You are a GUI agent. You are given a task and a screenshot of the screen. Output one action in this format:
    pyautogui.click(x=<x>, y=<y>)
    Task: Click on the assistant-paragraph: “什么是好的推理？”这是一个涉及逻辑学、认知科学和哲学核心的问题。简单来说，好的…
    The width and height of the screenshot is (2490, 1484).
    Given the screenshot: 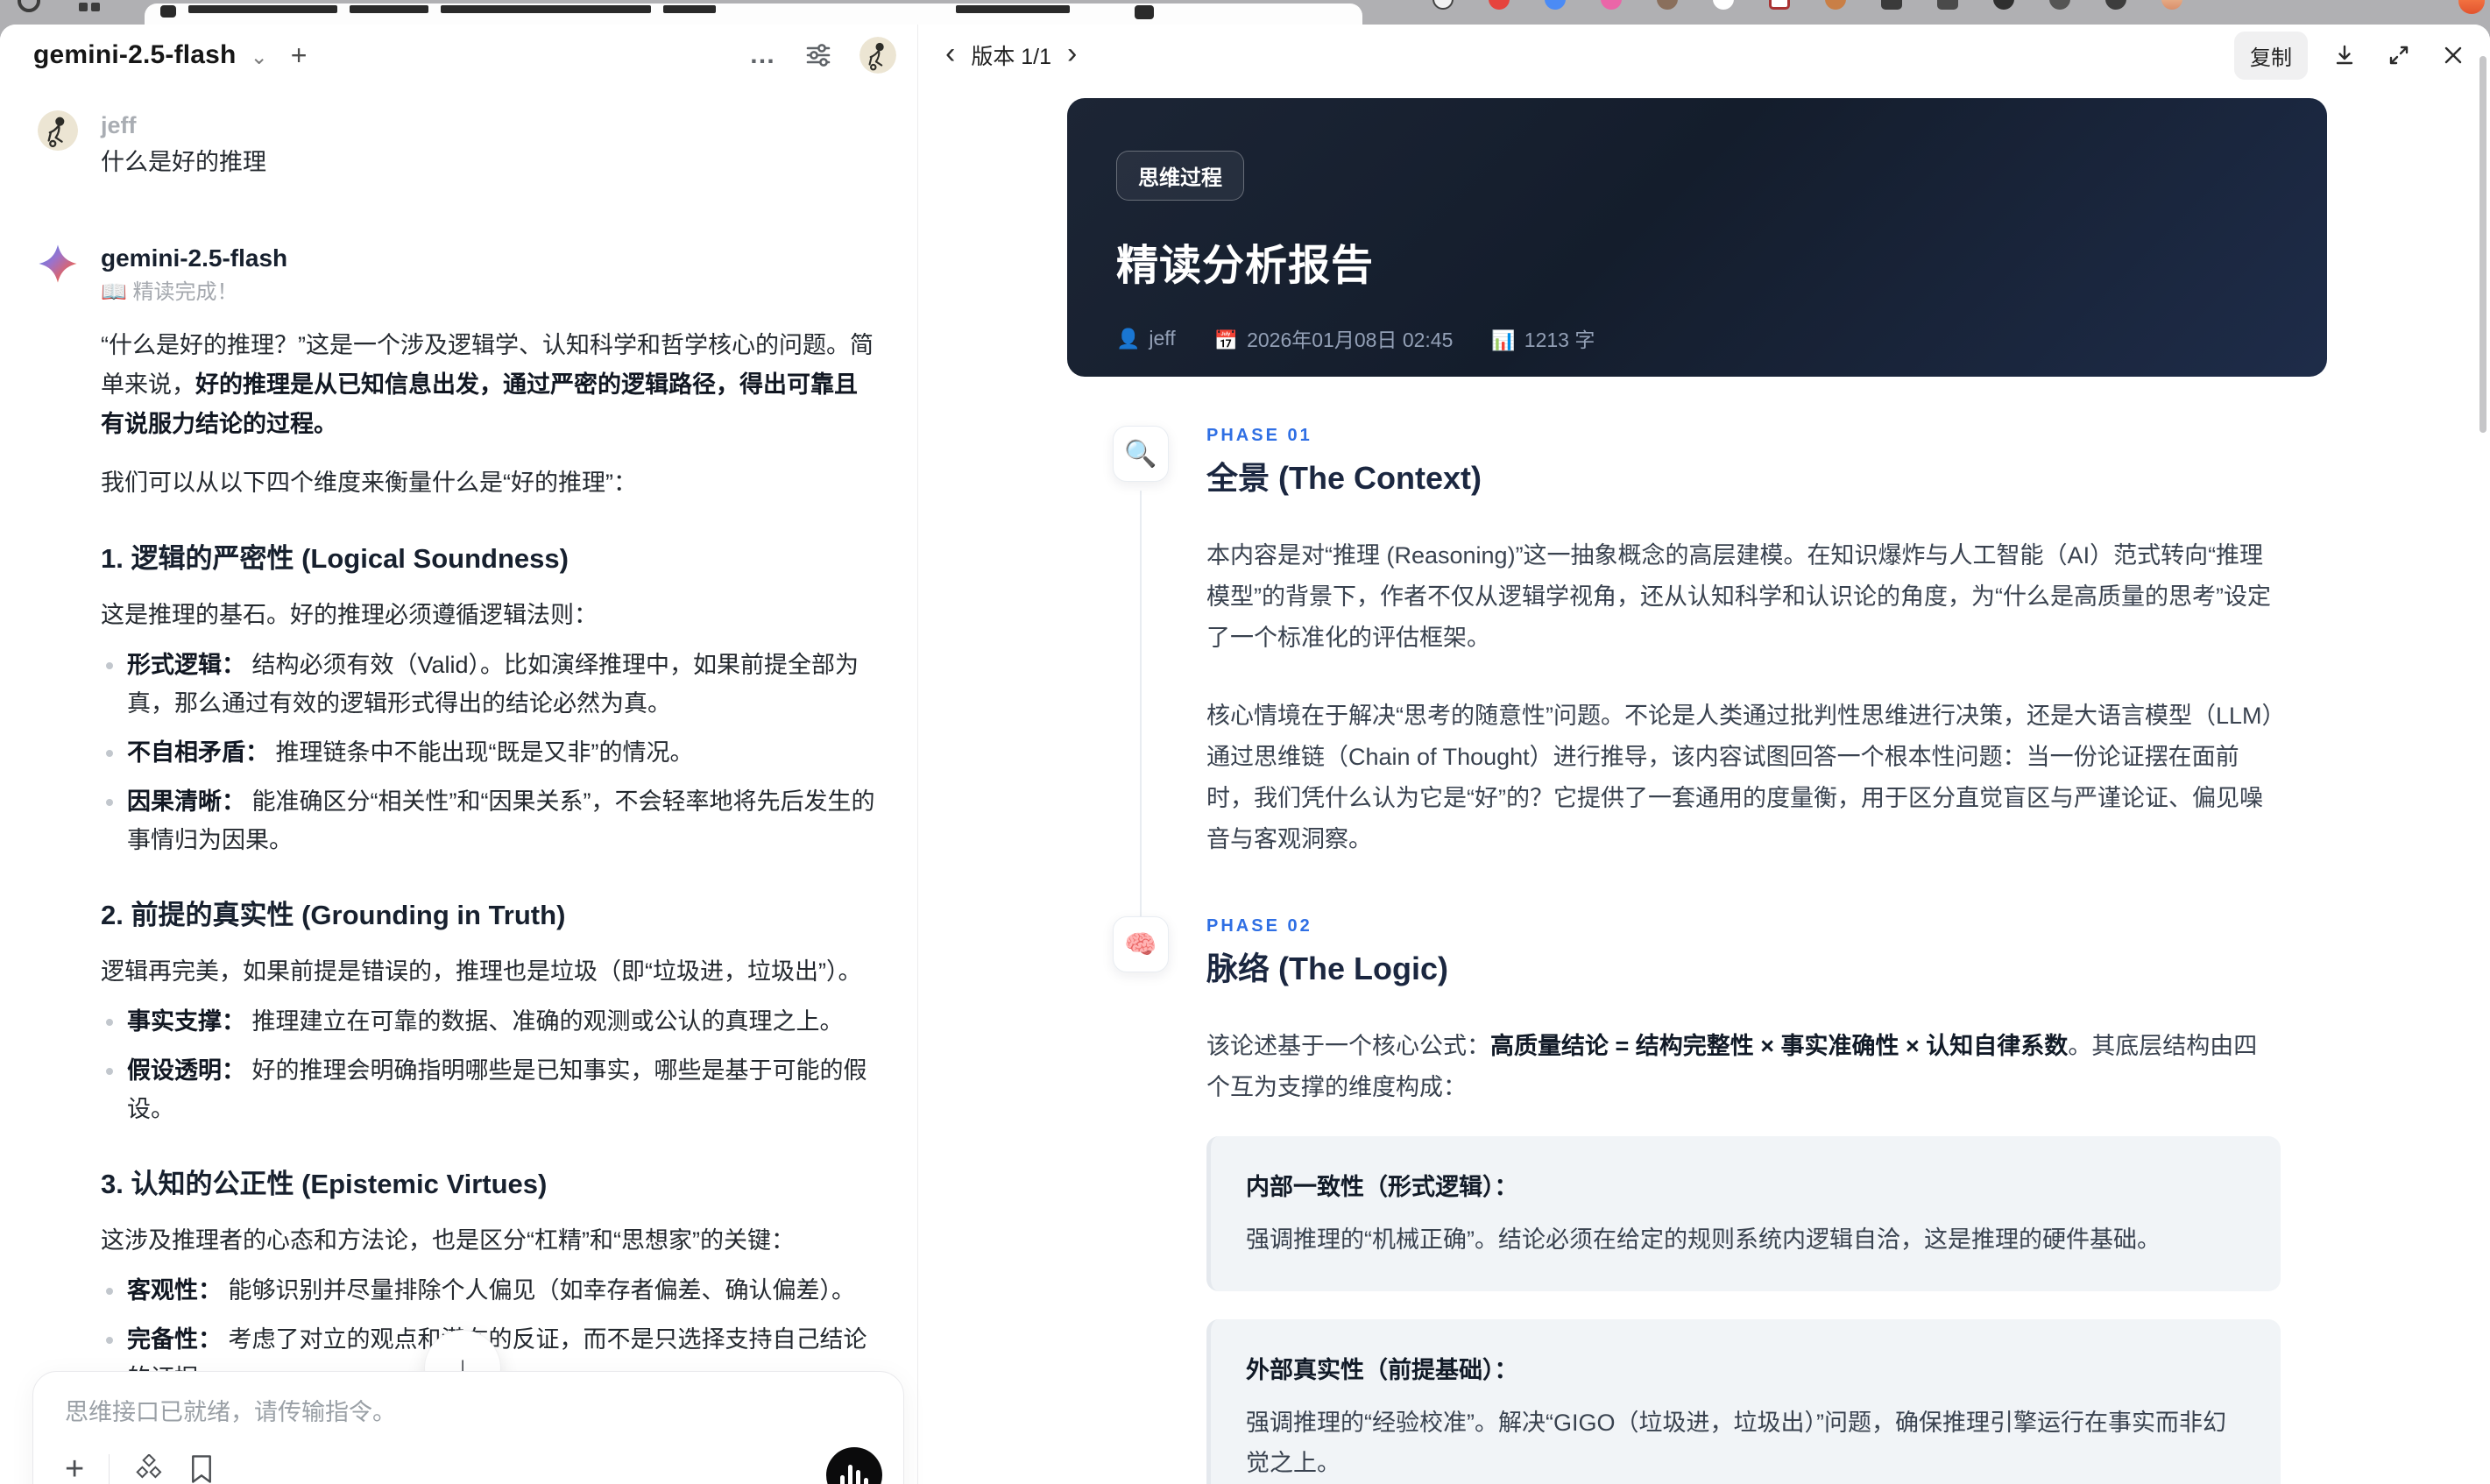 What is the action you would take?
    pyautogui.click(x=488, y=385)
    